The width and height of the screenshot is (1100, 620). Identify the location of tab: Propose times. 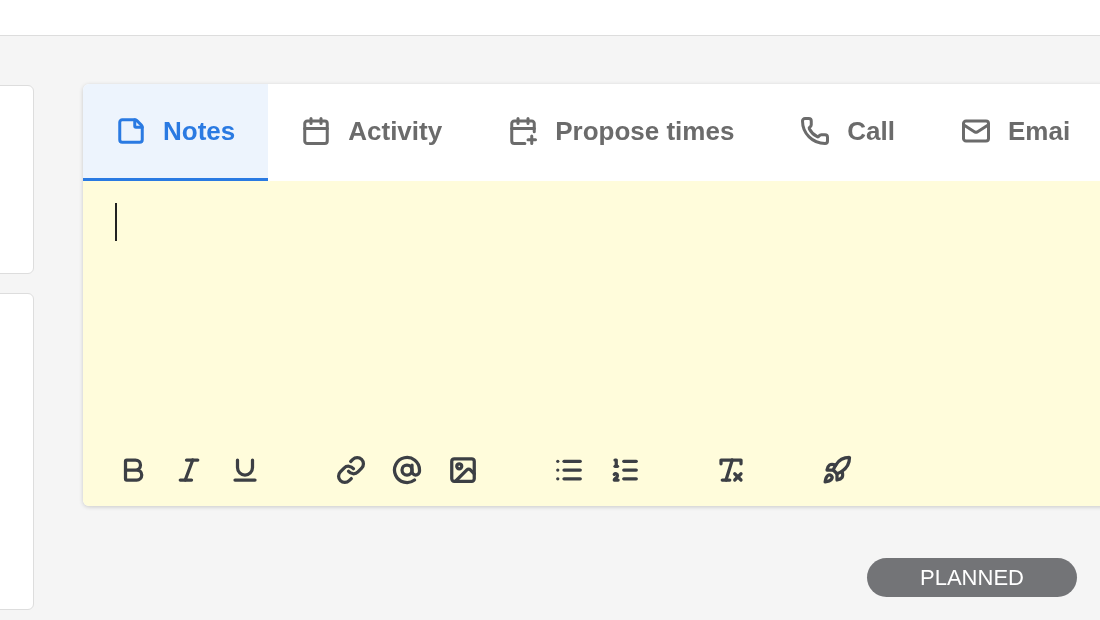
(621, 132).